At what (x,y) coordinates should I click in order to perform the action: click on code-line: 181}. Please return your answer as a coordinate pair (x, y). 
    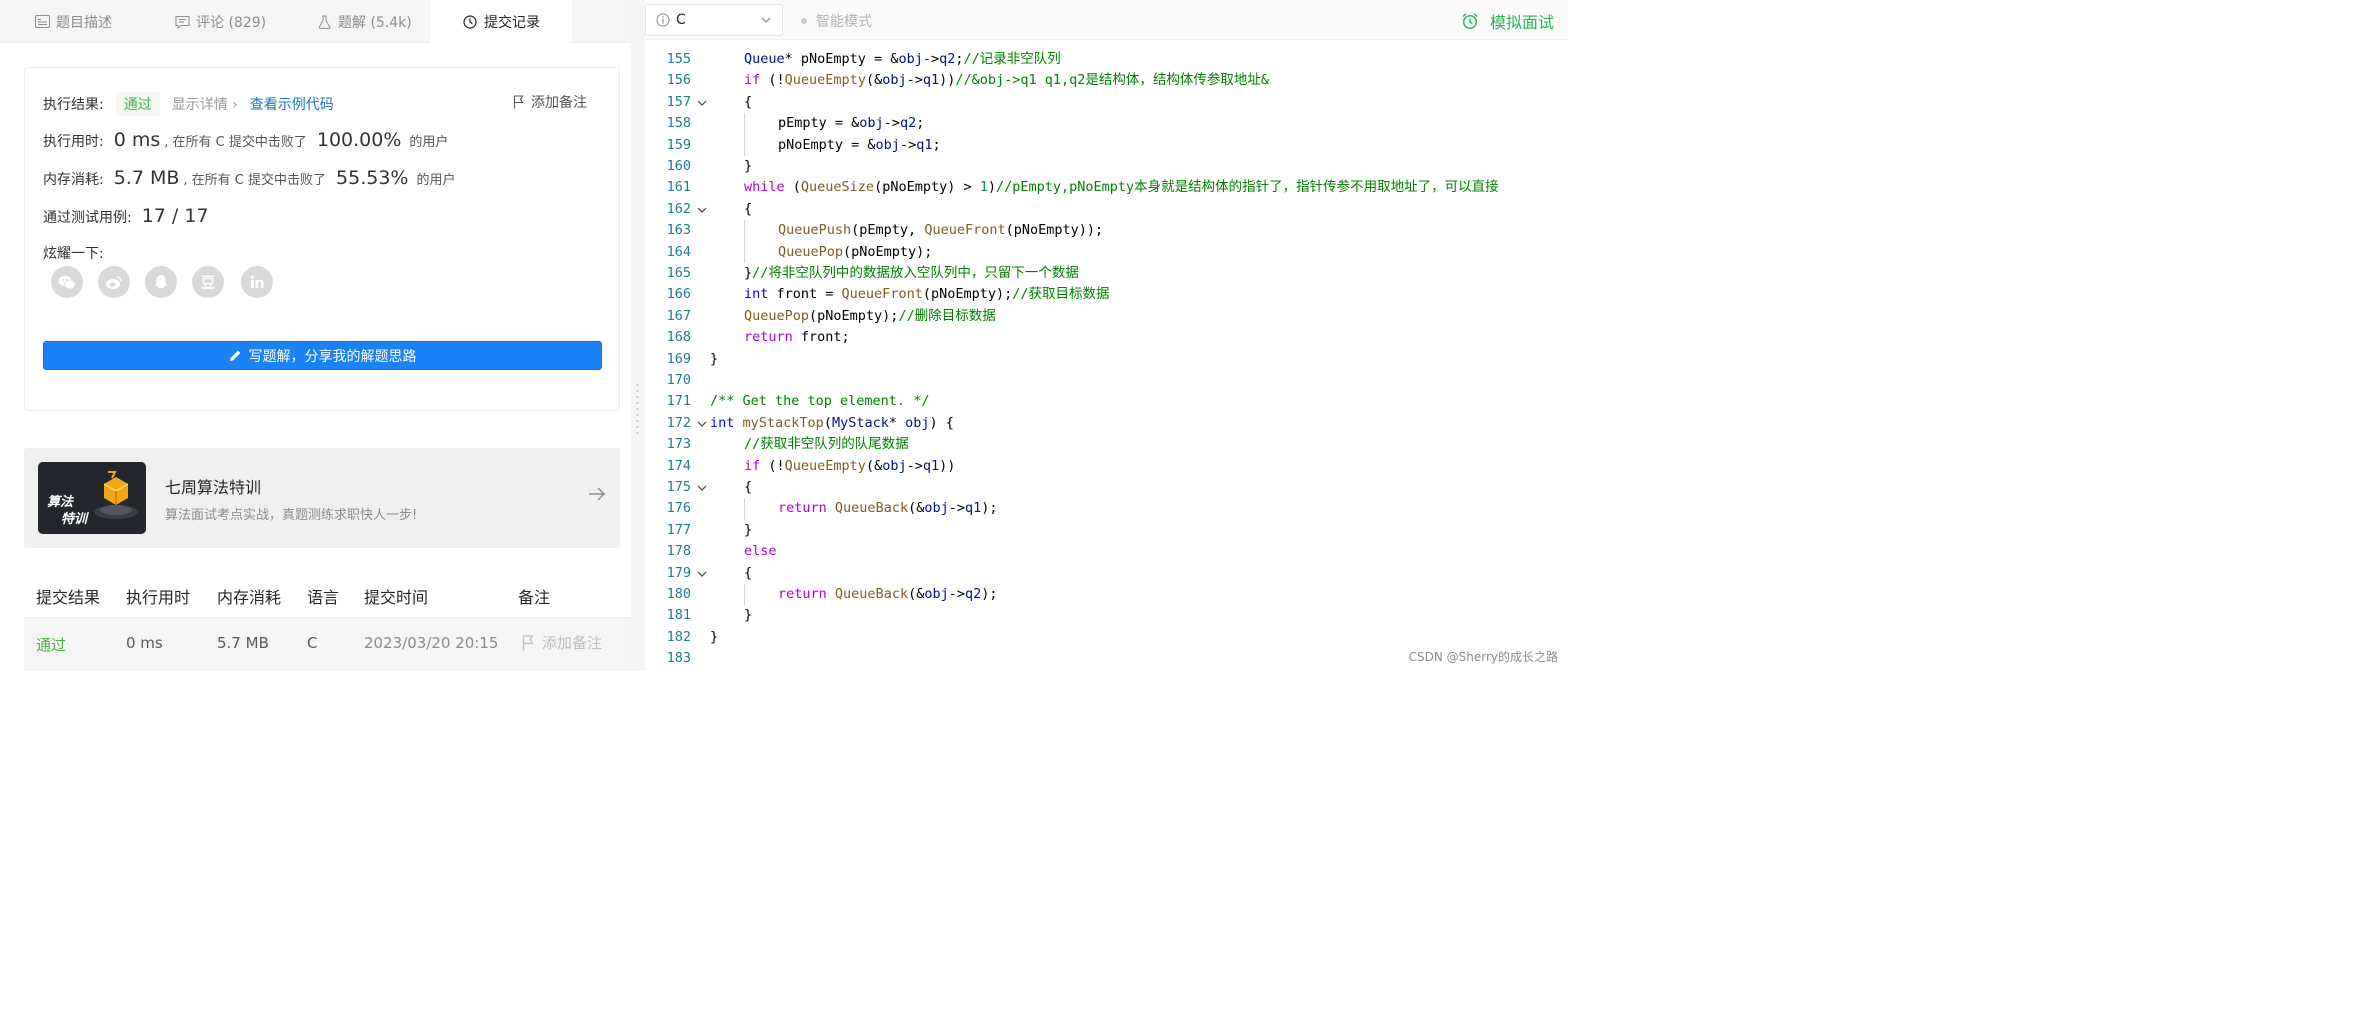
    Looking at the image, I should click on (1106, 615).